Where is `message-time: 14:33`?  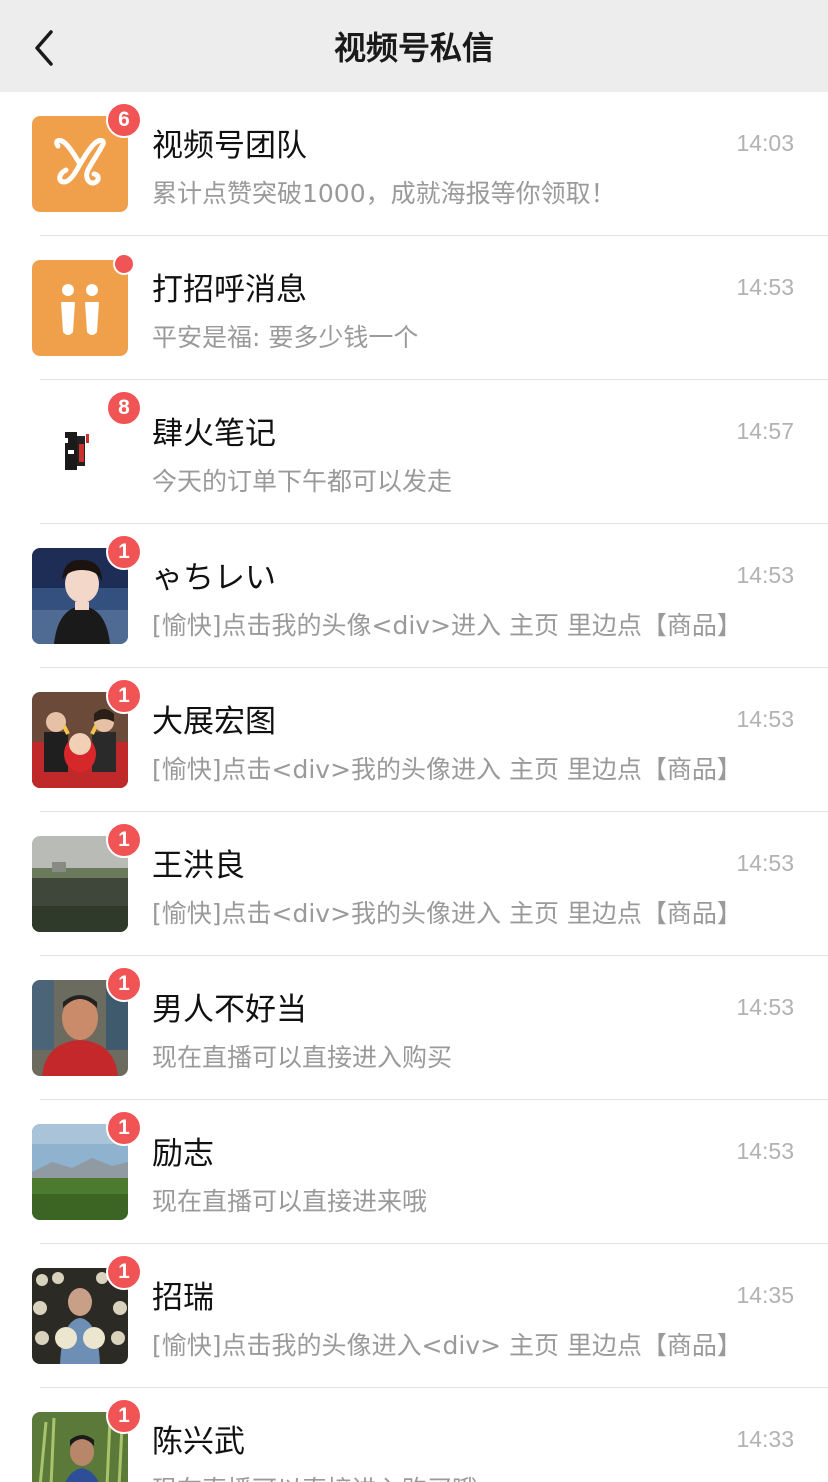 message-time: 14:33 is located at coordinates (765, 1439).